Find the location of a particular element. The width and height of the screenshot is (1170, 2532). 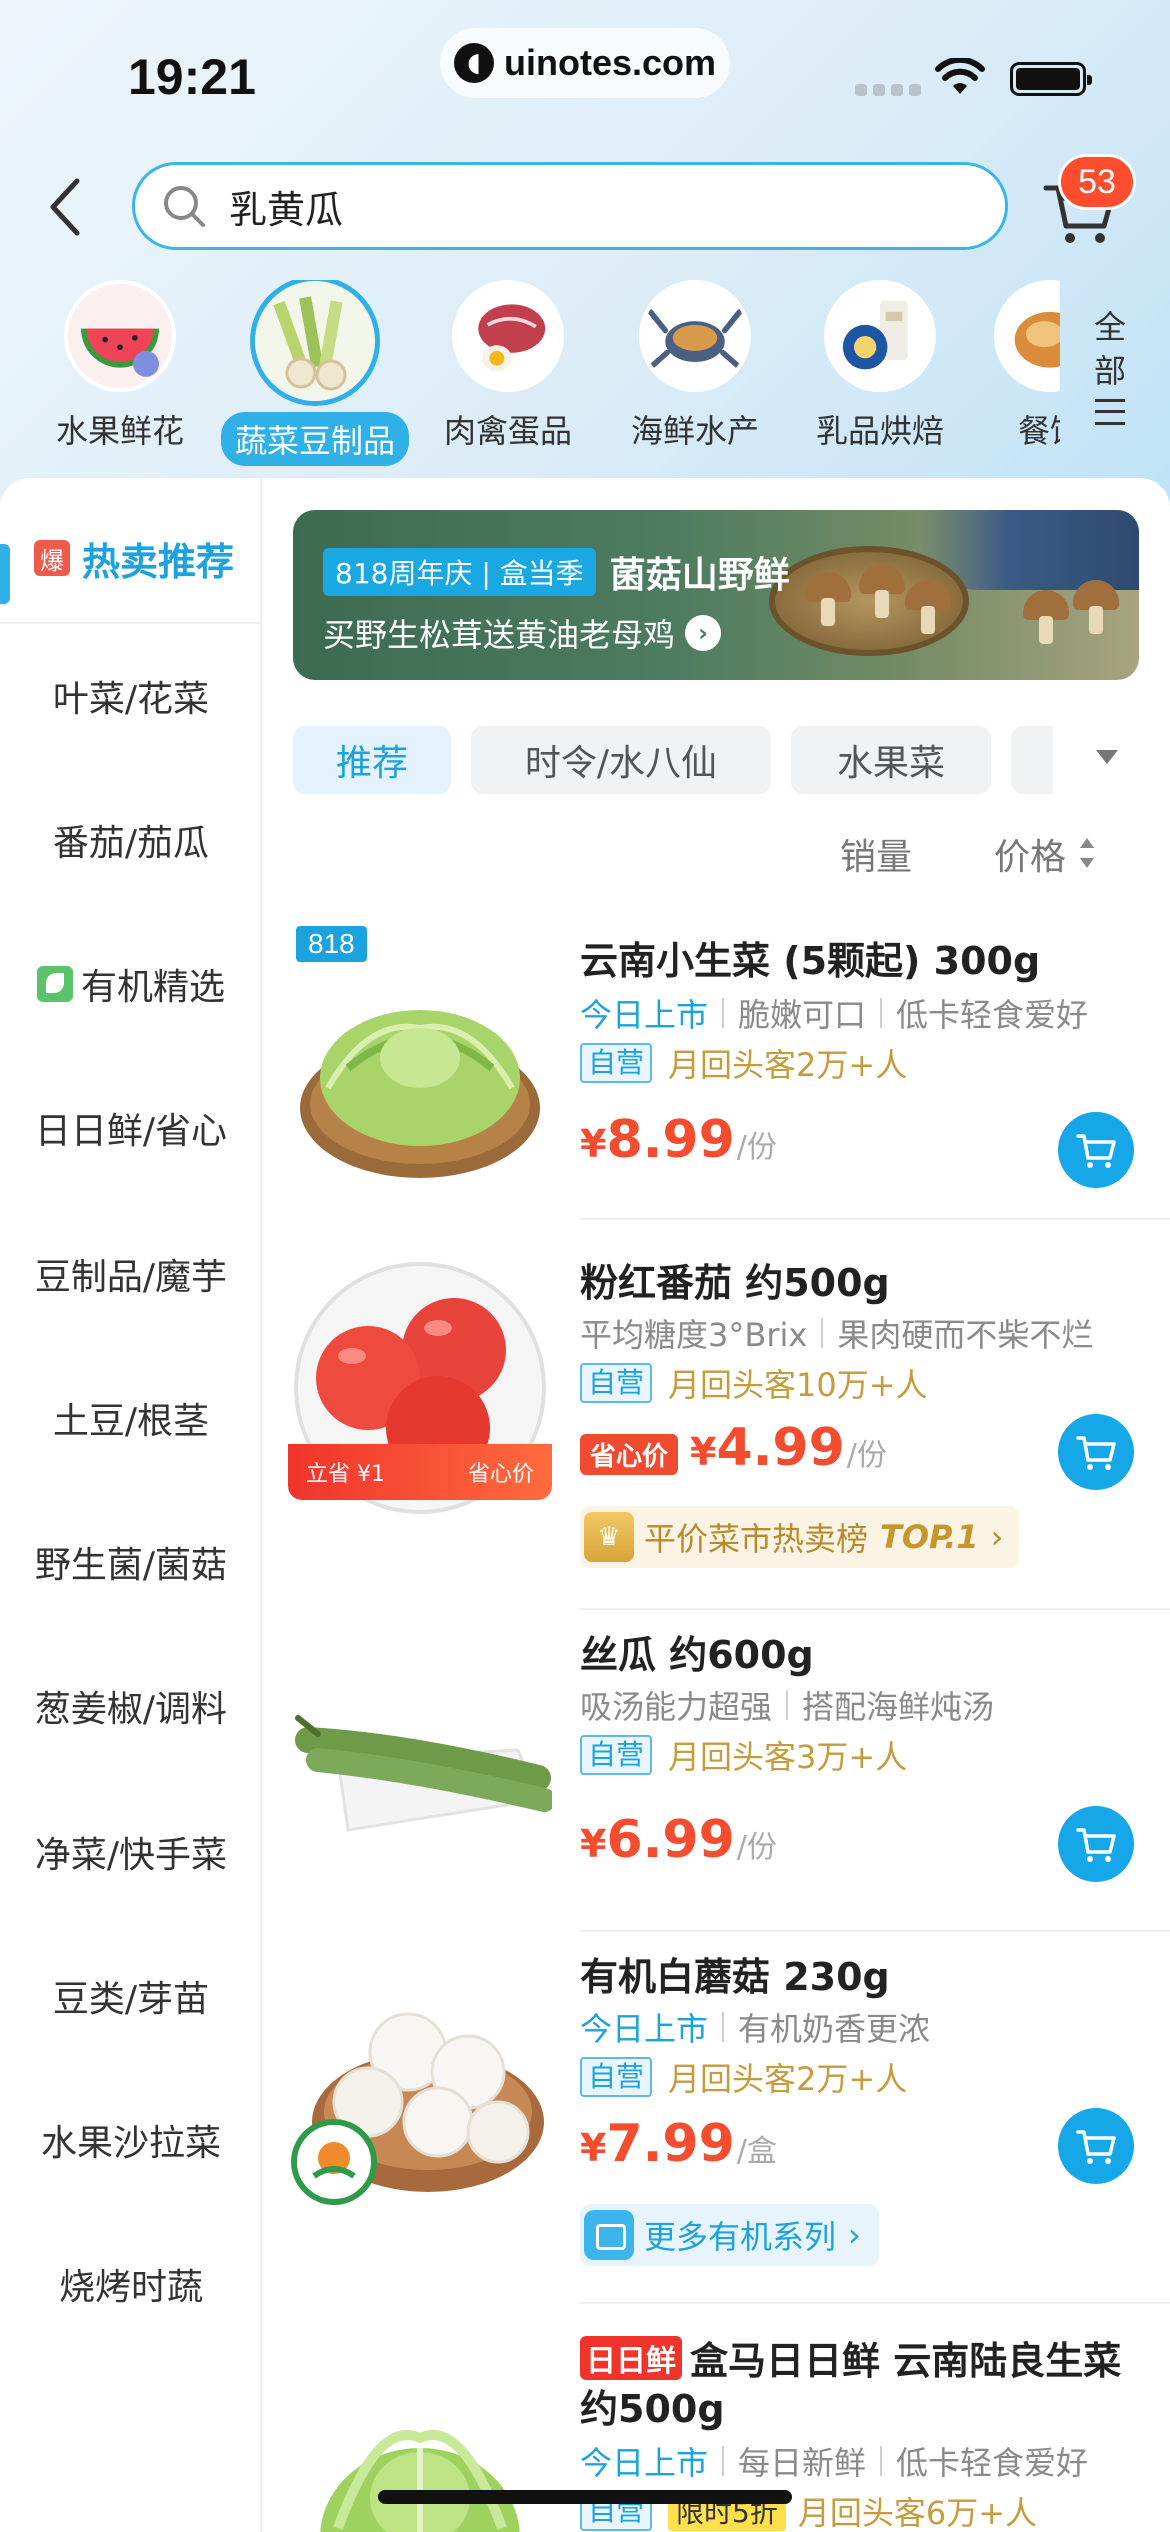

menu-icon is located at coordinates (1110, 412).